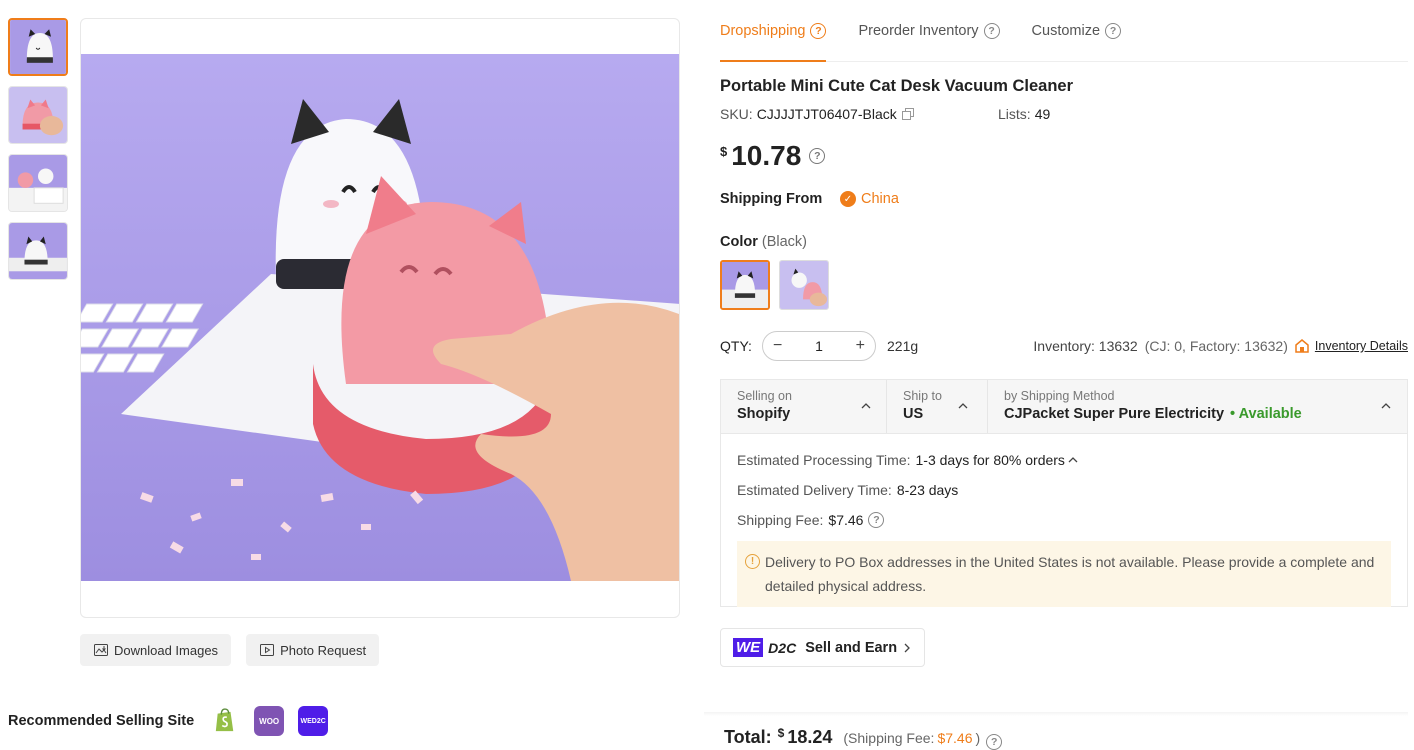 Image resolution: width=1414 pixels, height=750 pixels. I want to click on shipping-fee-row: Shipping Fee: $7.46 ?, so click(1064, 520).